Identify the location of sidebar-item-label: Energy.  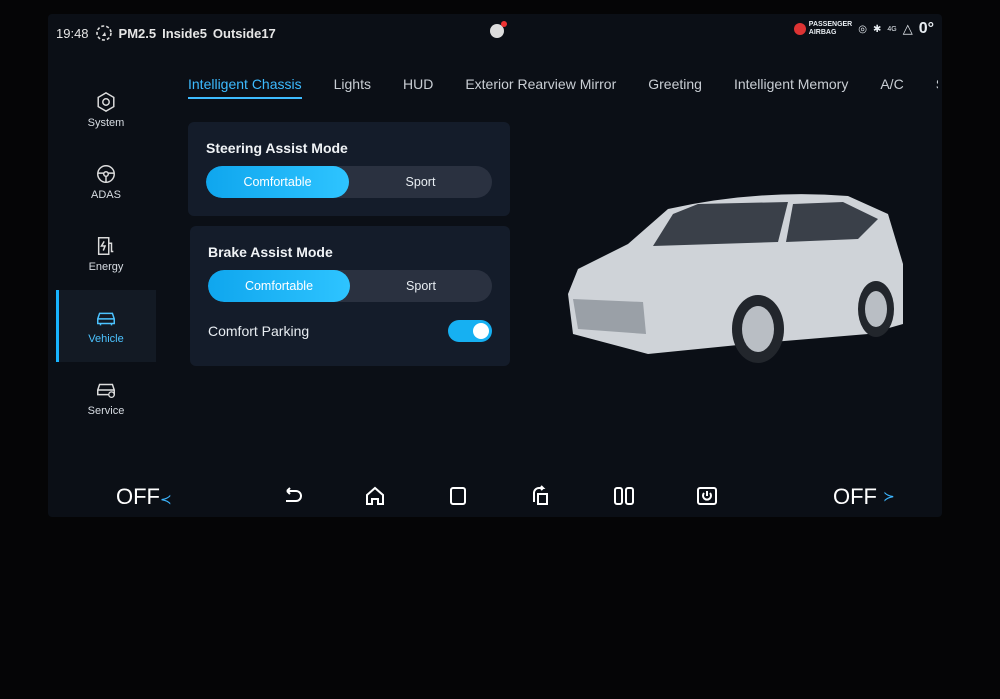
(106, 267).